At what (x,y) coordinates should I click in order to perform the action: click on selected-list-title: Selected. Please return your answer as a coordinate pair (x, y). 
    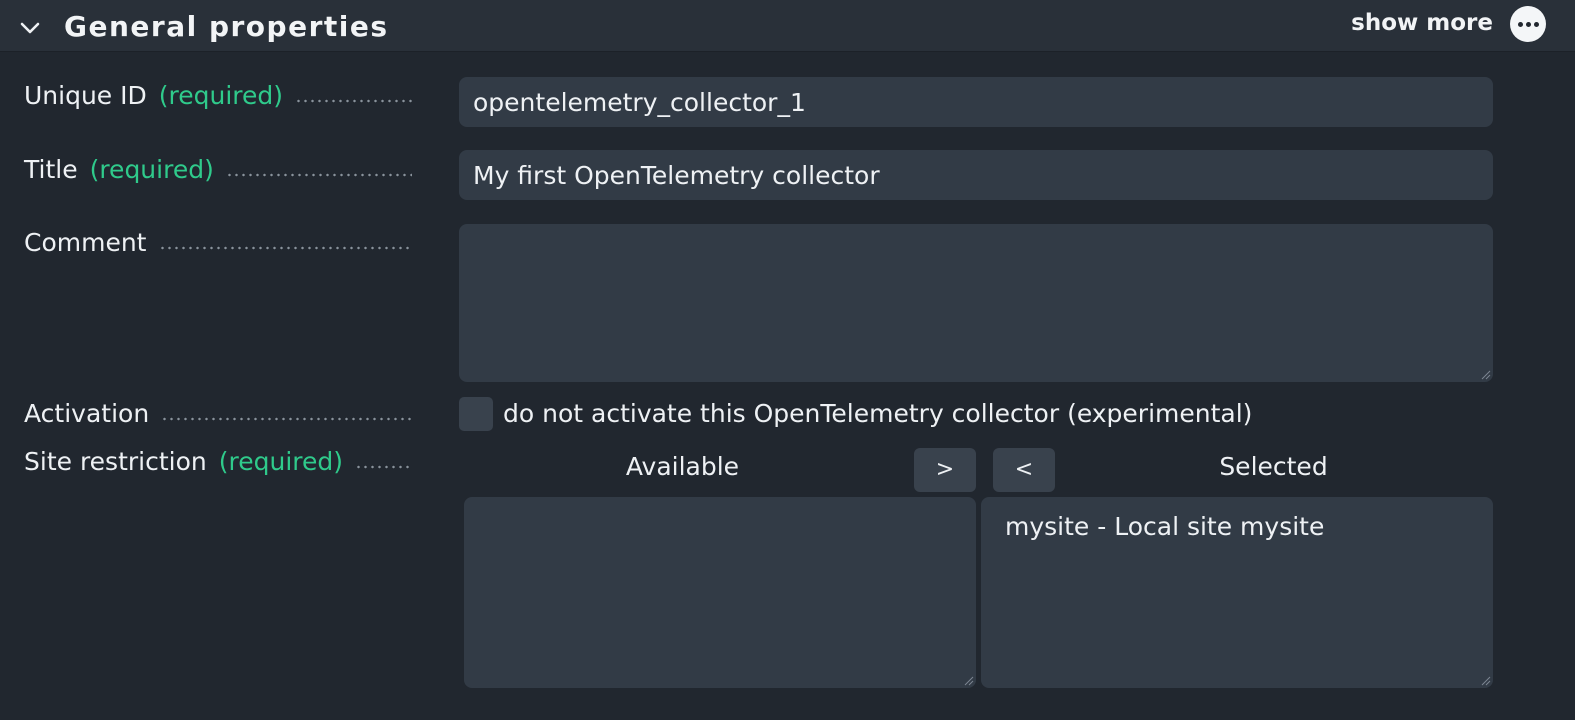
    Looking at the image, I should click on (1273, 466).